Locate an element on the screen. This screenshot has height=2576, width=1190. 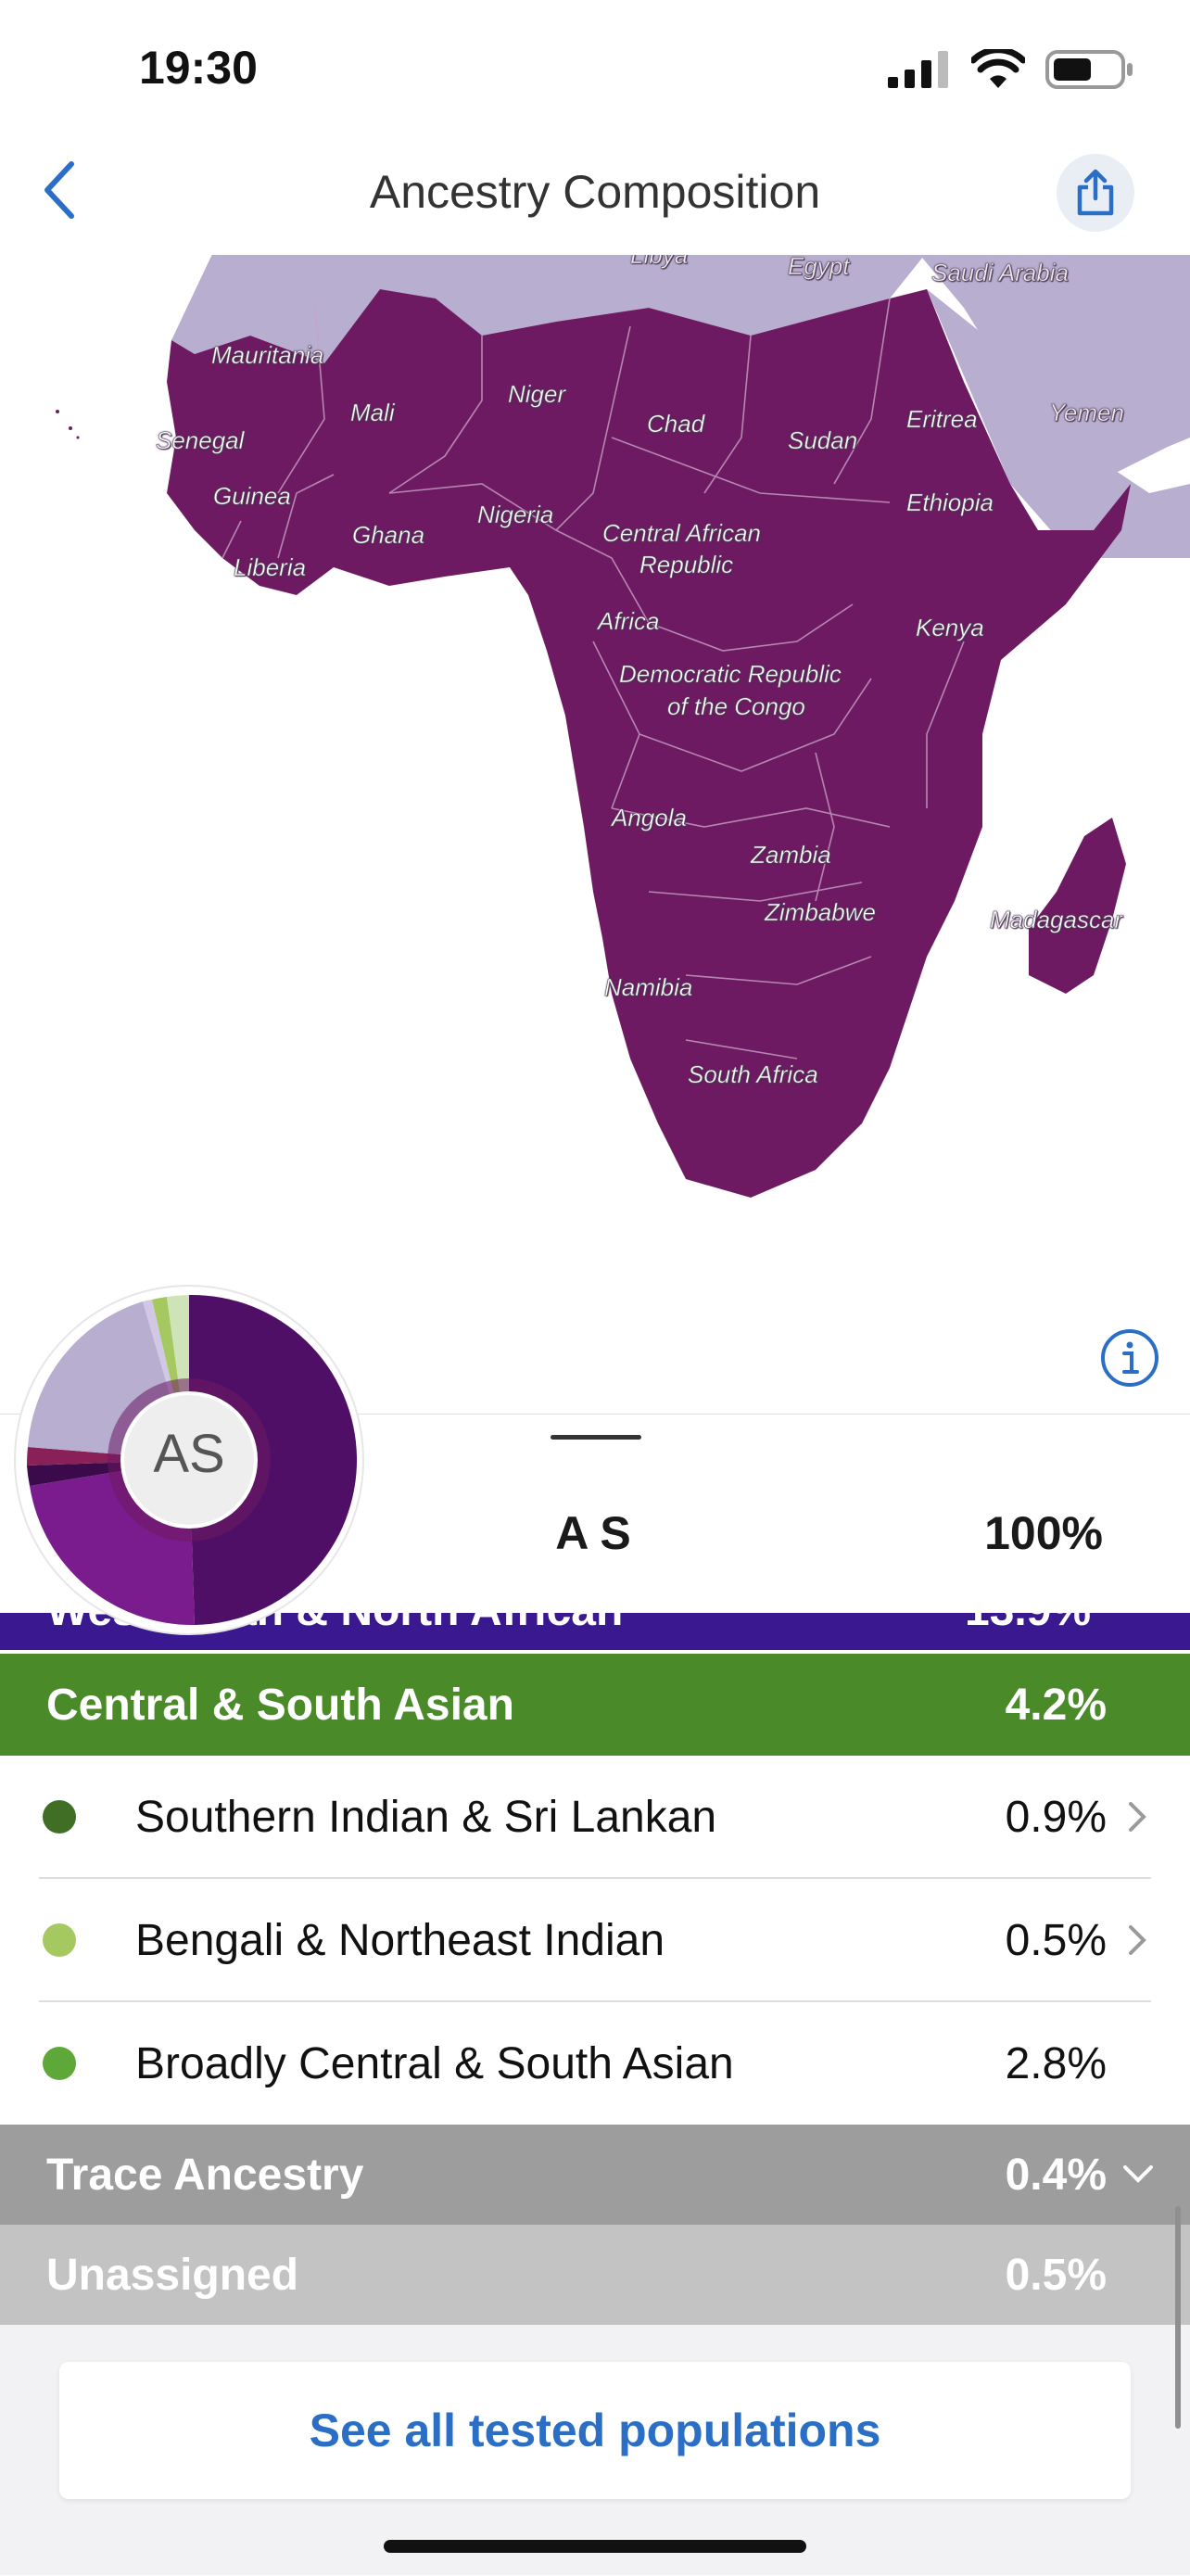
info-icon is located at coordinates (1129, 1358).